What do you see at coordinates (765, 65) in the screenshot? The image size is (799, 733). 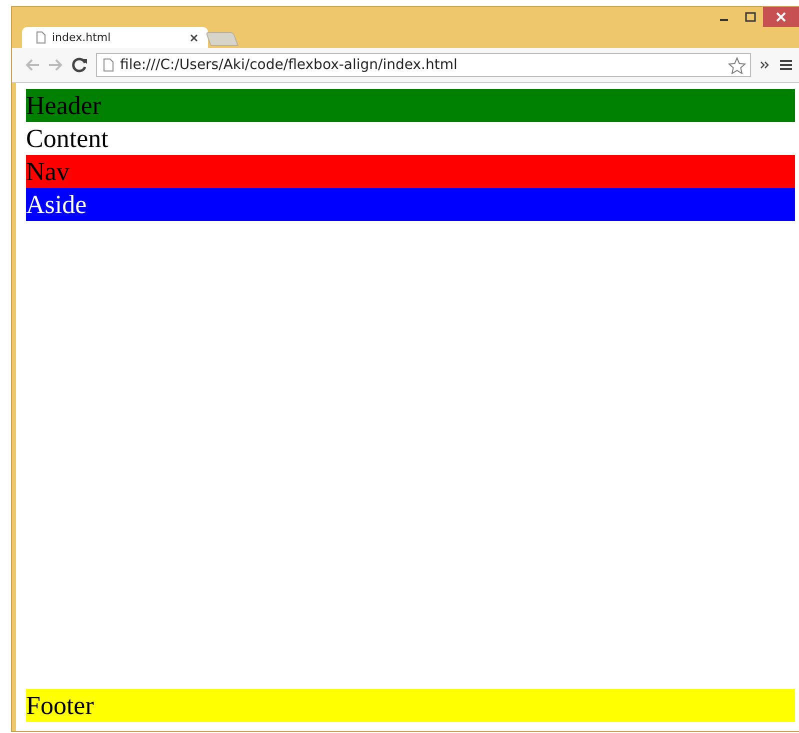 I see `chevron-icon` at bounding box center [765, 65].